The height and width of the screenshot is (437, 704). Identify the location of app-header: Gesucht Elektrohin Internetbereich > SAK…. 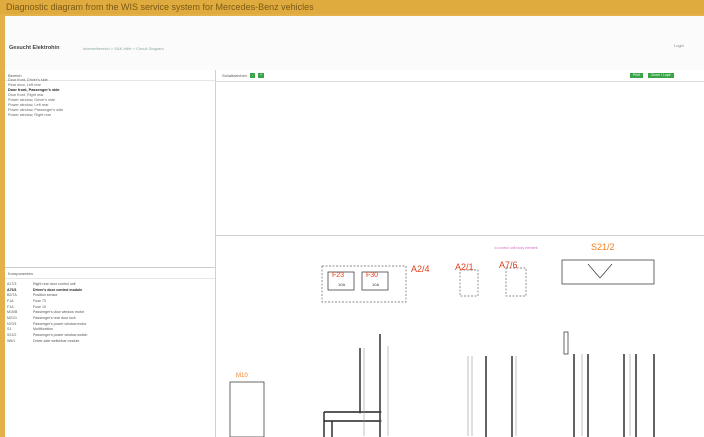
(354, 43).